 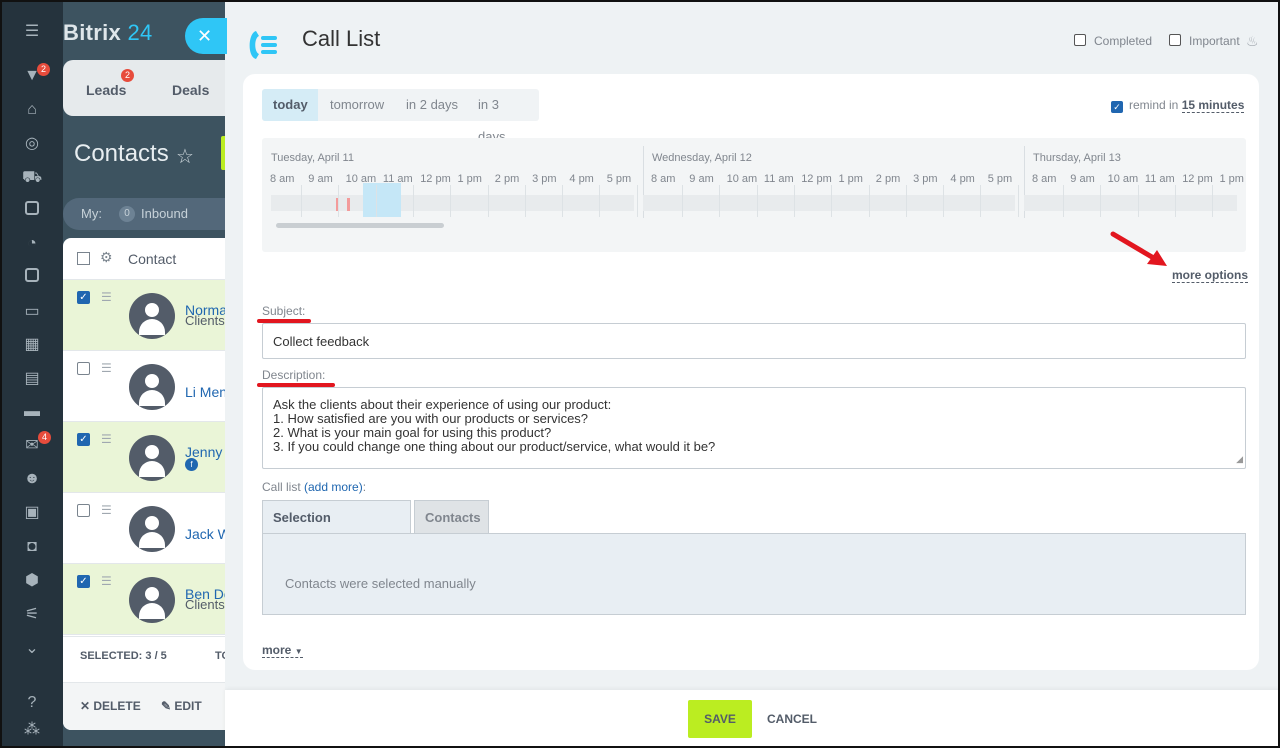 What do you see at coordinates (181, 706) in the screenshot?
I see `edit-button: ✎ EDIT` at bounding box center [181, 706].